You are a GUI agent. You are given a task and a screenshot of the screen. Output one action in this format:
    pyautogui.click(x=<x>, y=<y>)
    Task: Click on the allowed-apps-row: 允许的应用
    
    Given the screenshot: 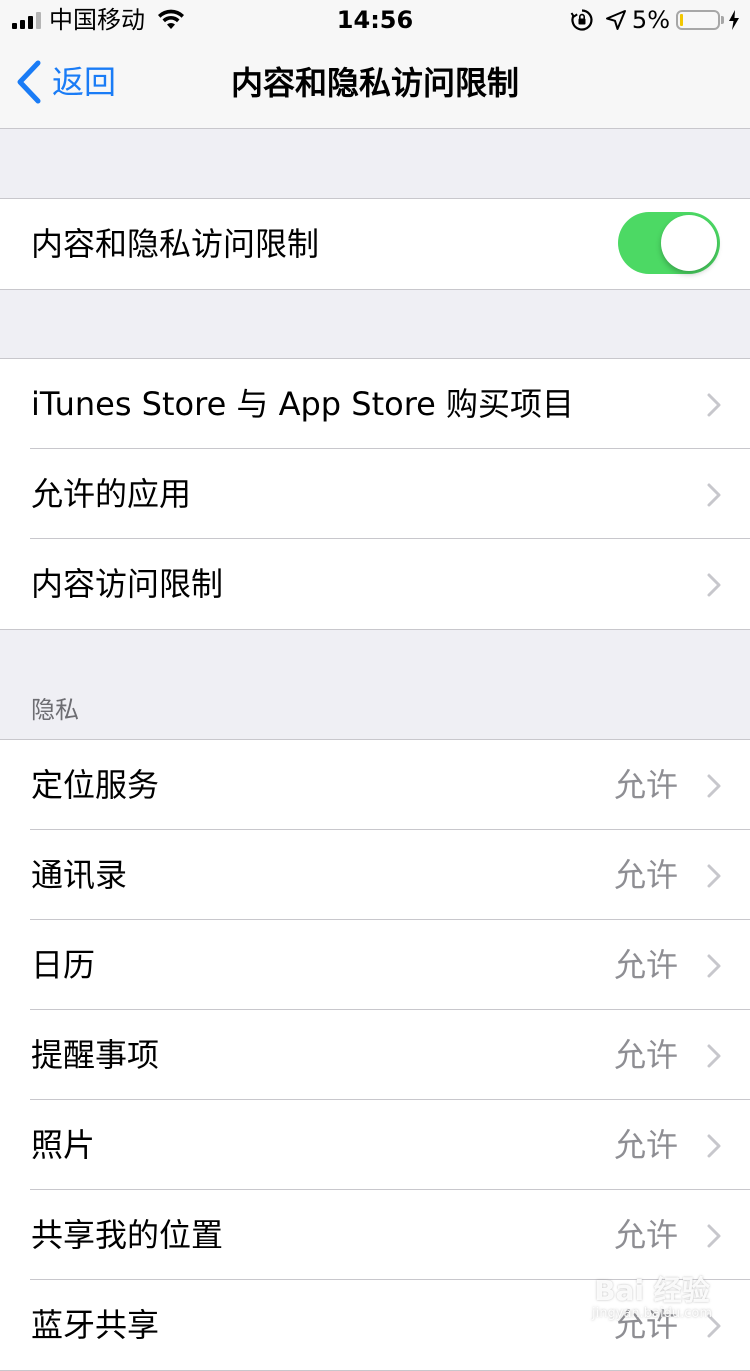 What is the action you would take?
    pyautogui.click(x=375, y=494)
    